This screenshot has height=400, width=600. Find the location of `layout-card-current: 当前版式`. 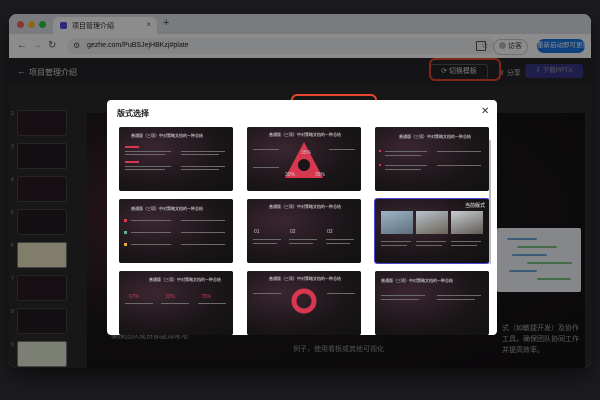

layout-card-current: 当前版式 is located at coordinates (432, 231).